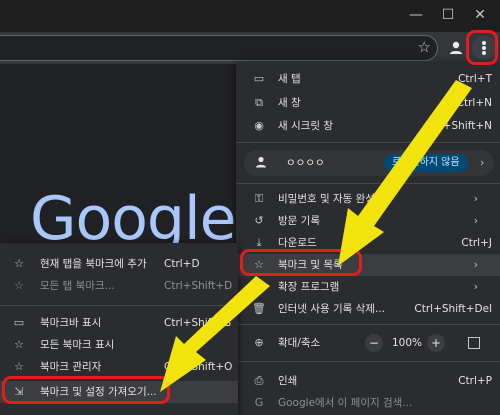  What do you see at coordinates (405, 173) in the screenshot?
I see `arrow-to-bookmarks` at bounding box center [405, 173].